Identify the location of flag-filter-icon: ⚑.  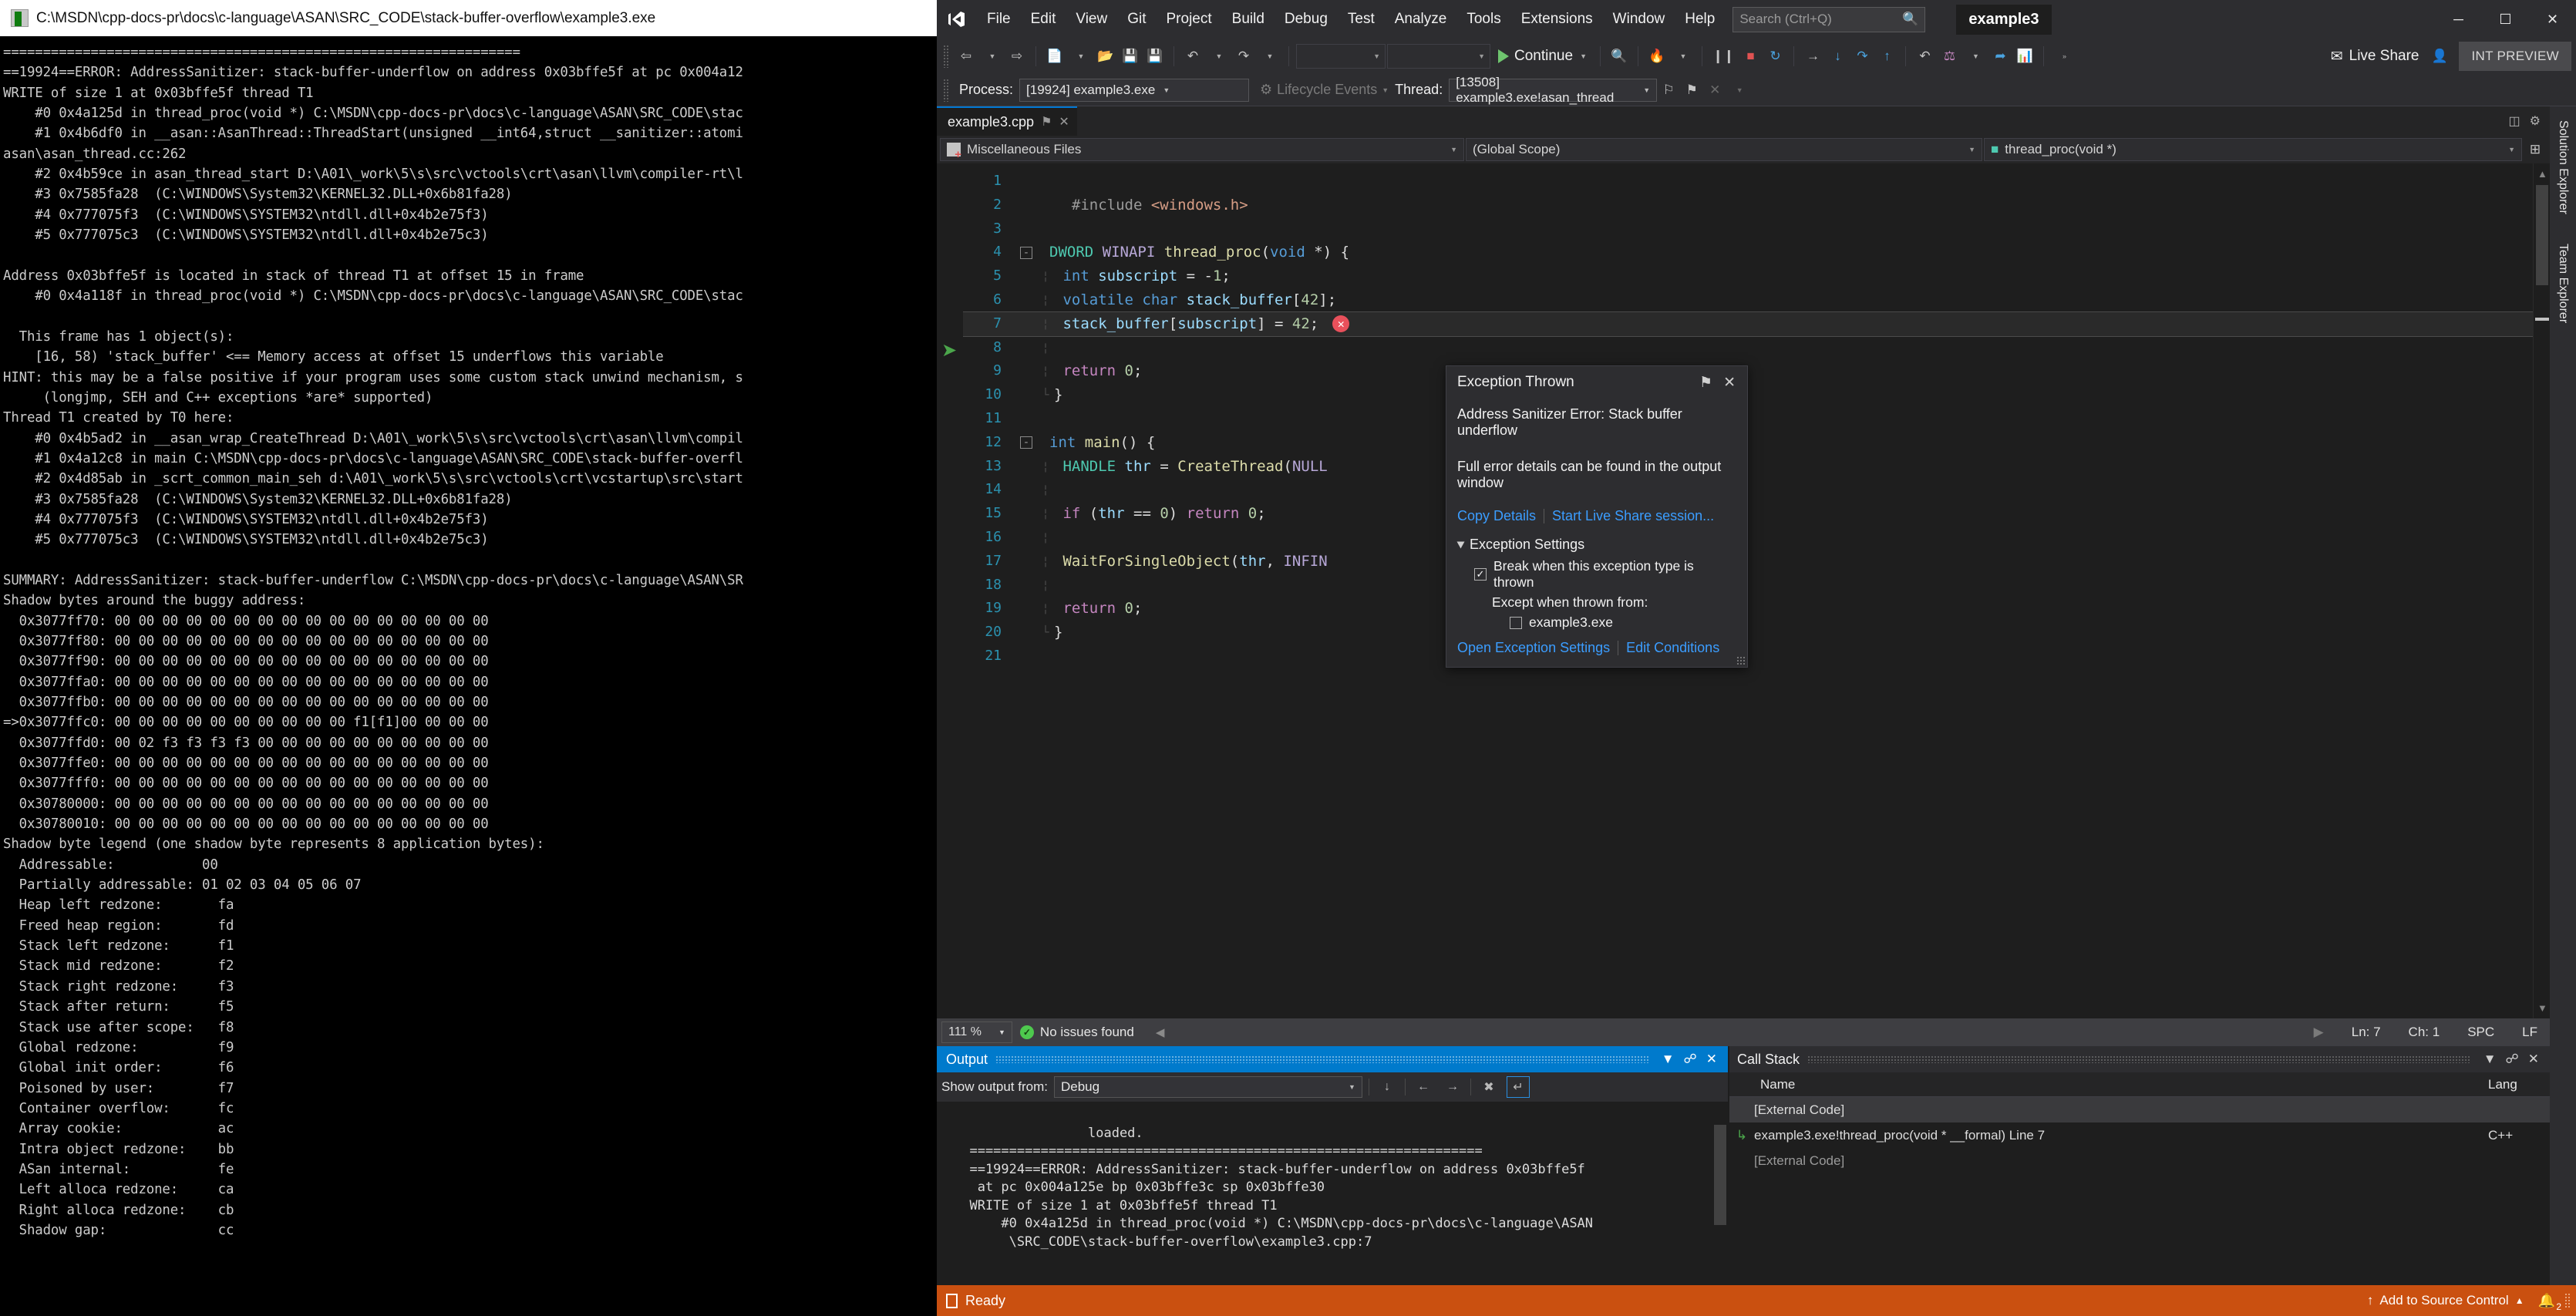
(1691, 90).